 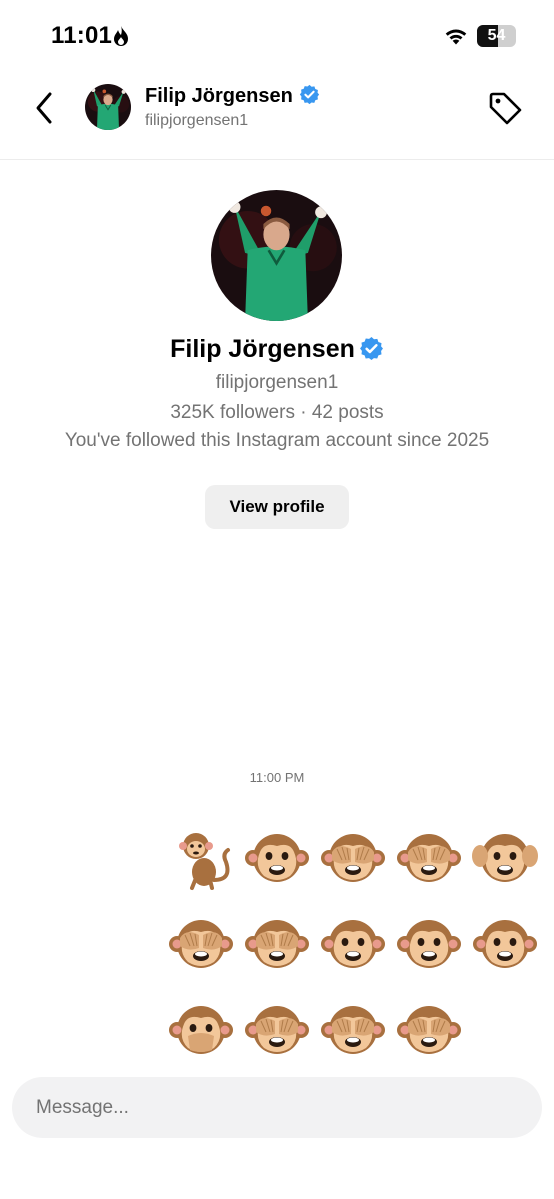 What do you see at coordinates (277, 382) in the screenshot?
I see `profile-username: filipjorgensen1` at bounding box center [277, 382].